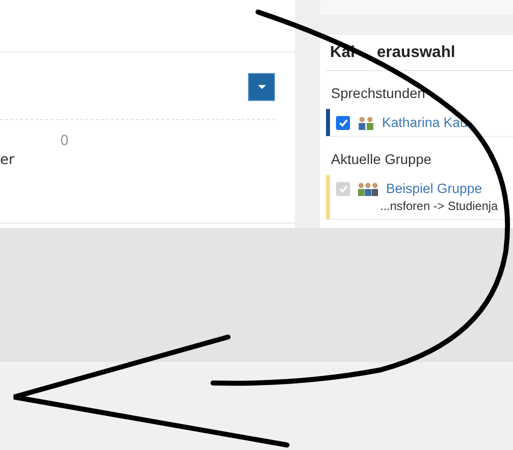  What do you see at coordinates (439, 206) in the screenshot?
I see `calendar-path: ...nsforen -> Studienja` at bounding box center [439, 206].